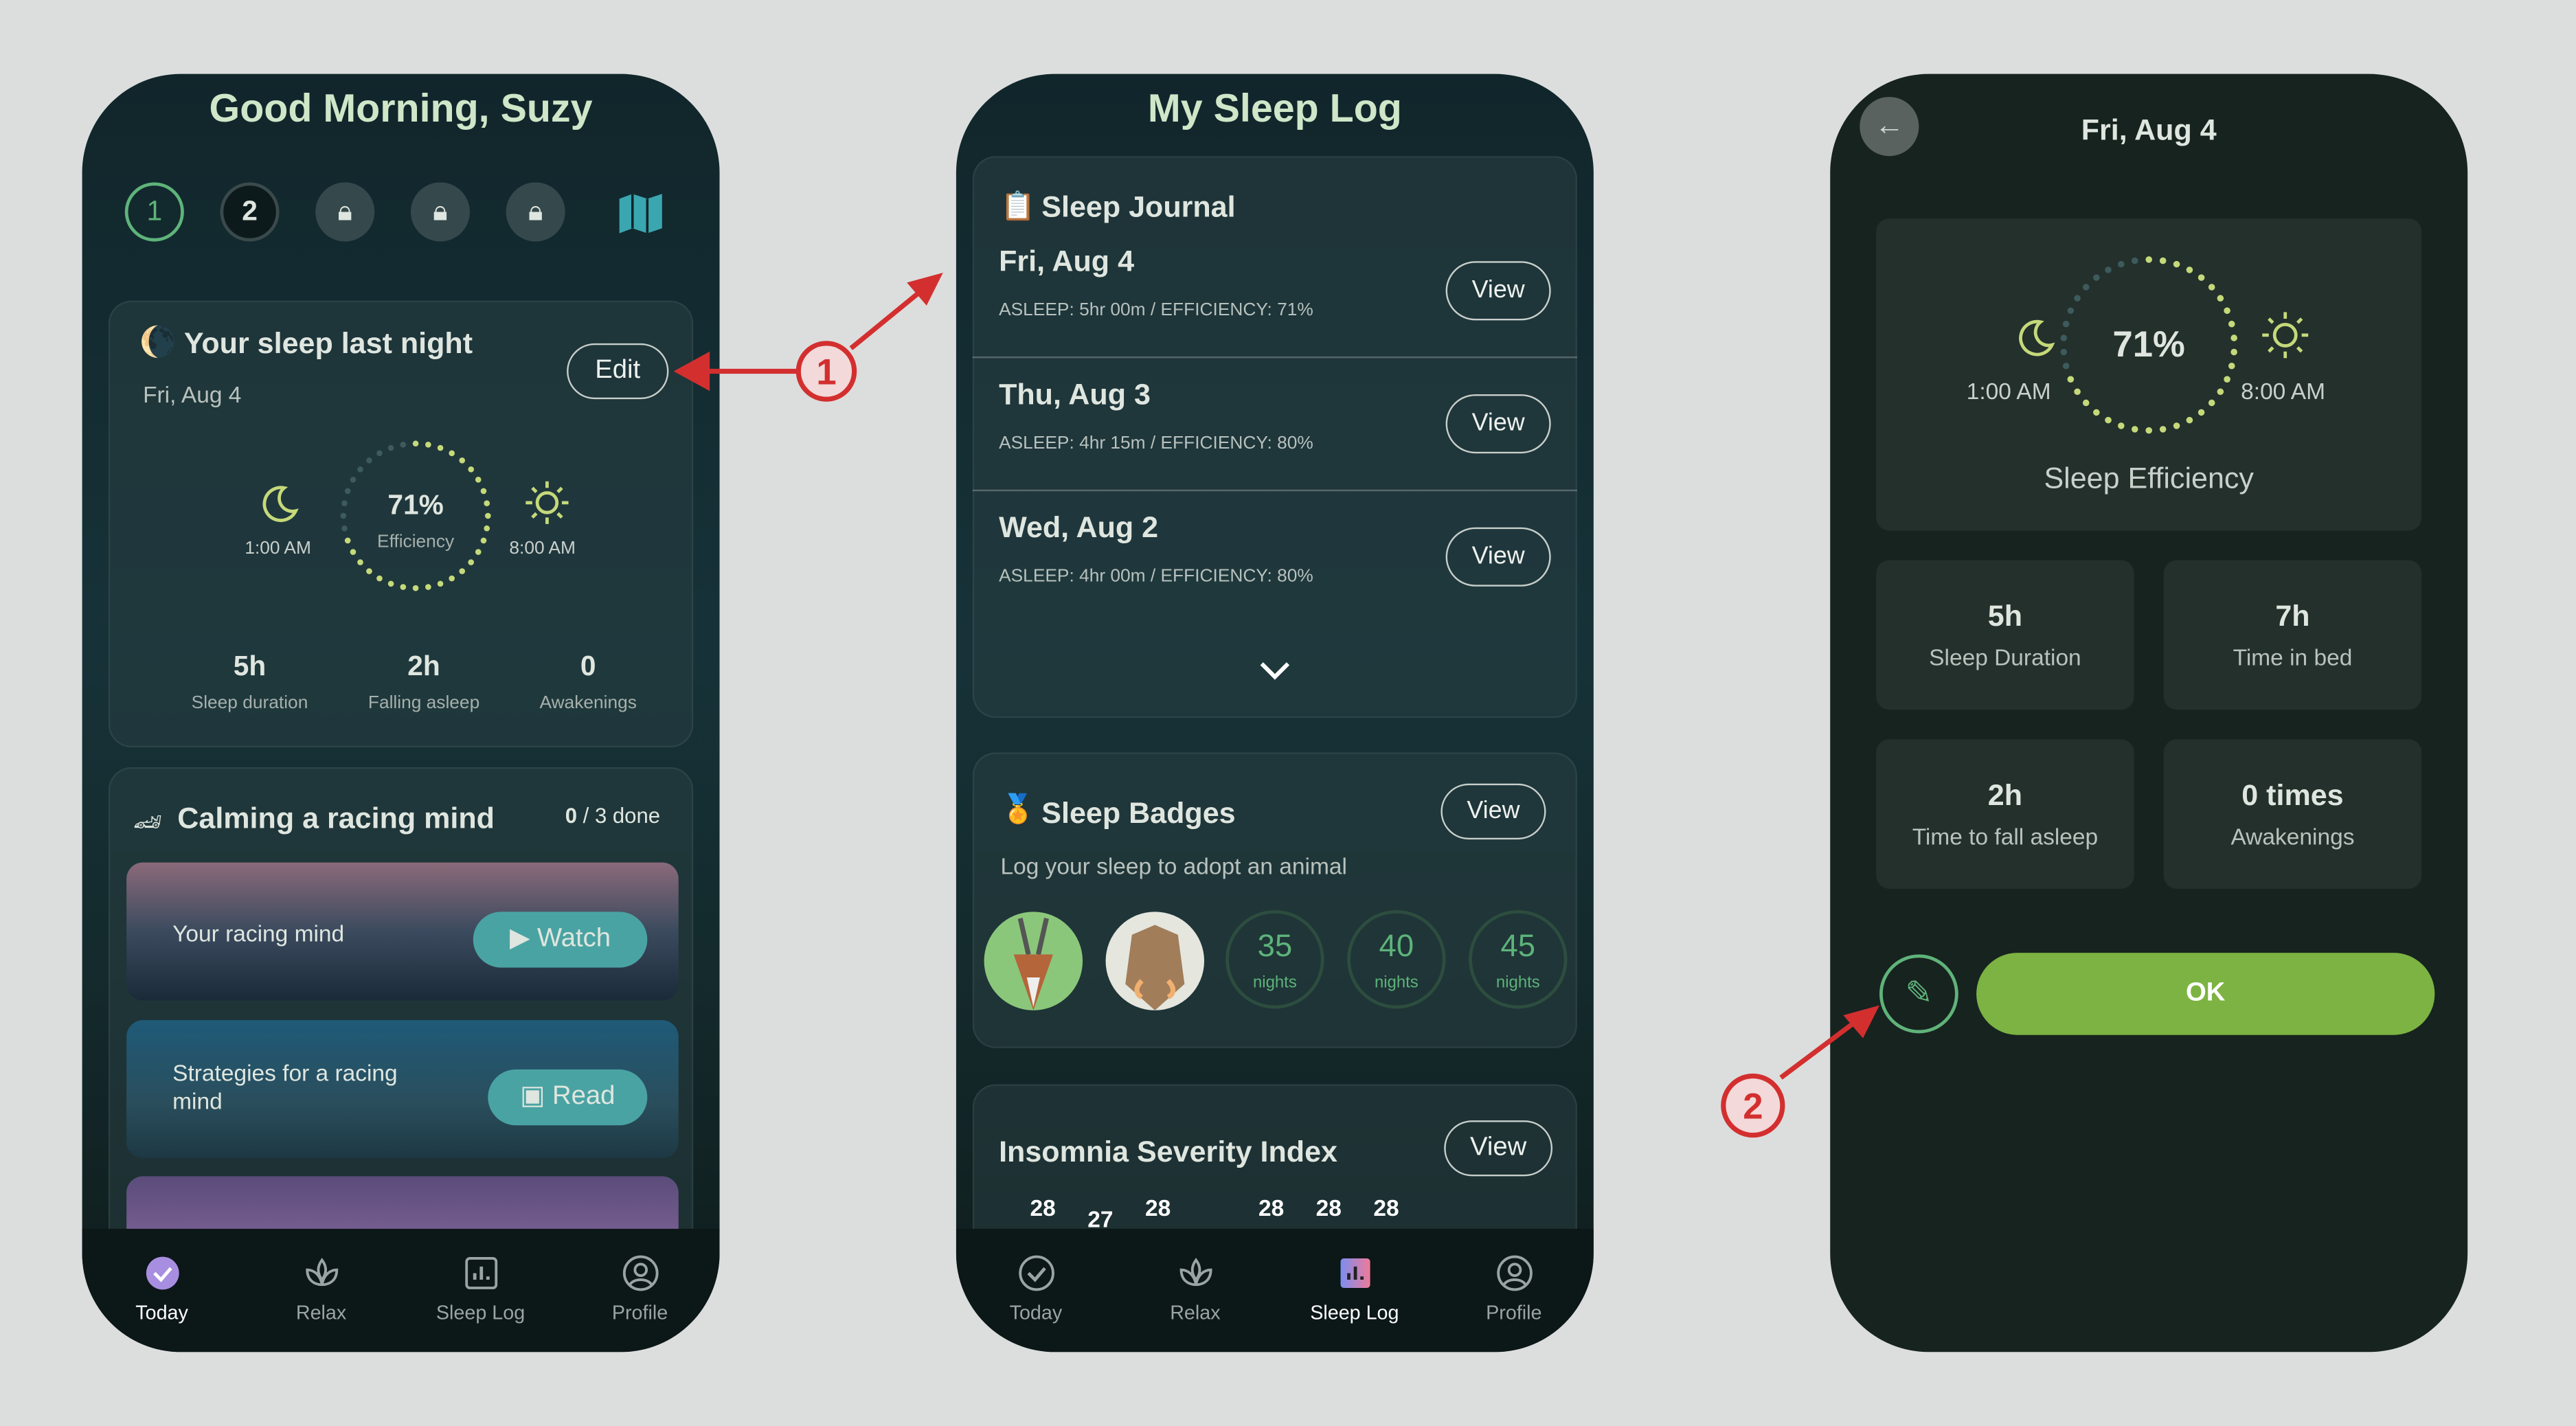 This screenshot has width=2576, height=1426. Describe the element at coordinates (328, 343) in the screenshot. I see `card-title: Your sleep last night` at that location.